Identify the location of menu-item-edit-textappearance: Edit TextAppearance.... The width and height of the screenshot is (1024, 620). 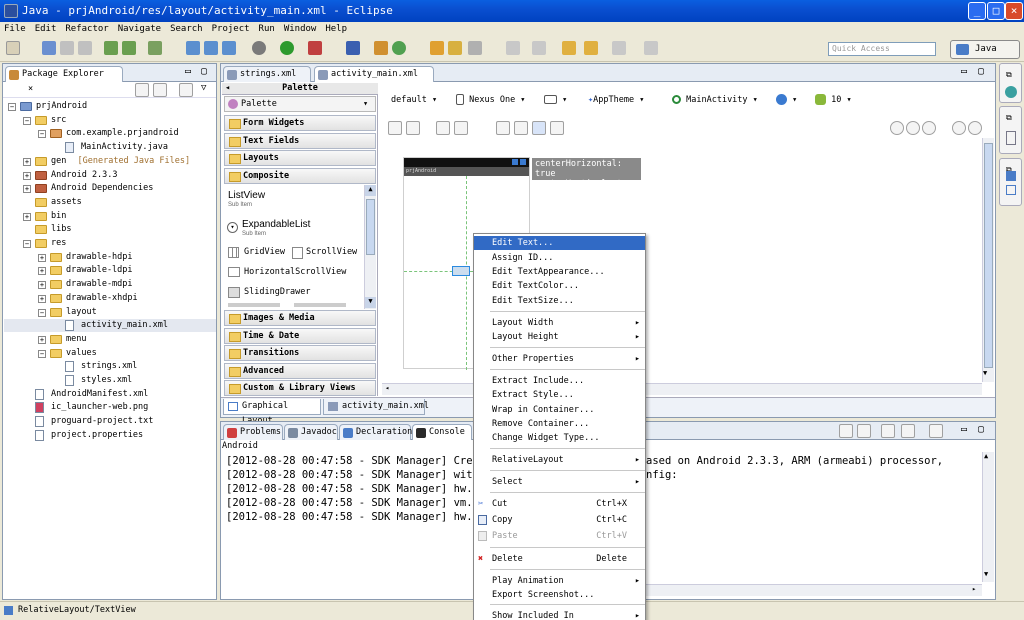
(559, 272).